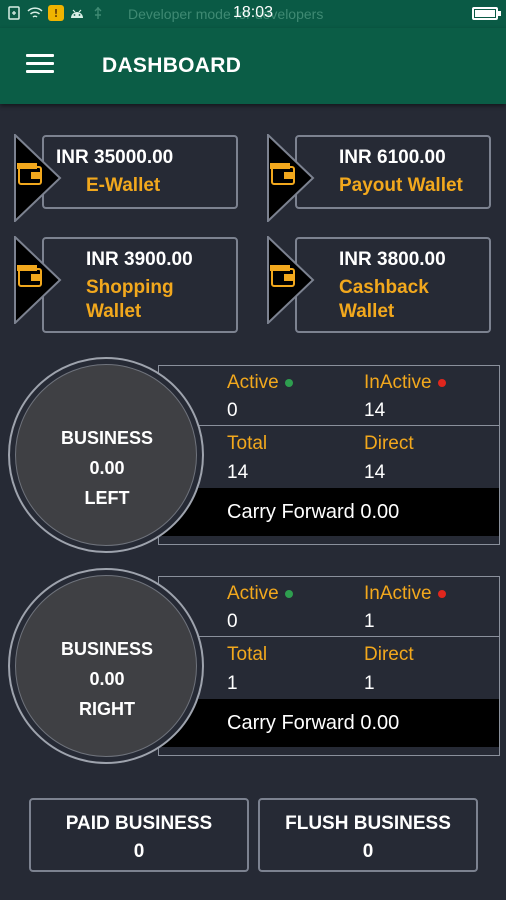 Image resolution: width=506 pixels, height=900 pixels. Describe the element at coordinates (77, 13) in the screenshot. I see `android-icon` at that location.